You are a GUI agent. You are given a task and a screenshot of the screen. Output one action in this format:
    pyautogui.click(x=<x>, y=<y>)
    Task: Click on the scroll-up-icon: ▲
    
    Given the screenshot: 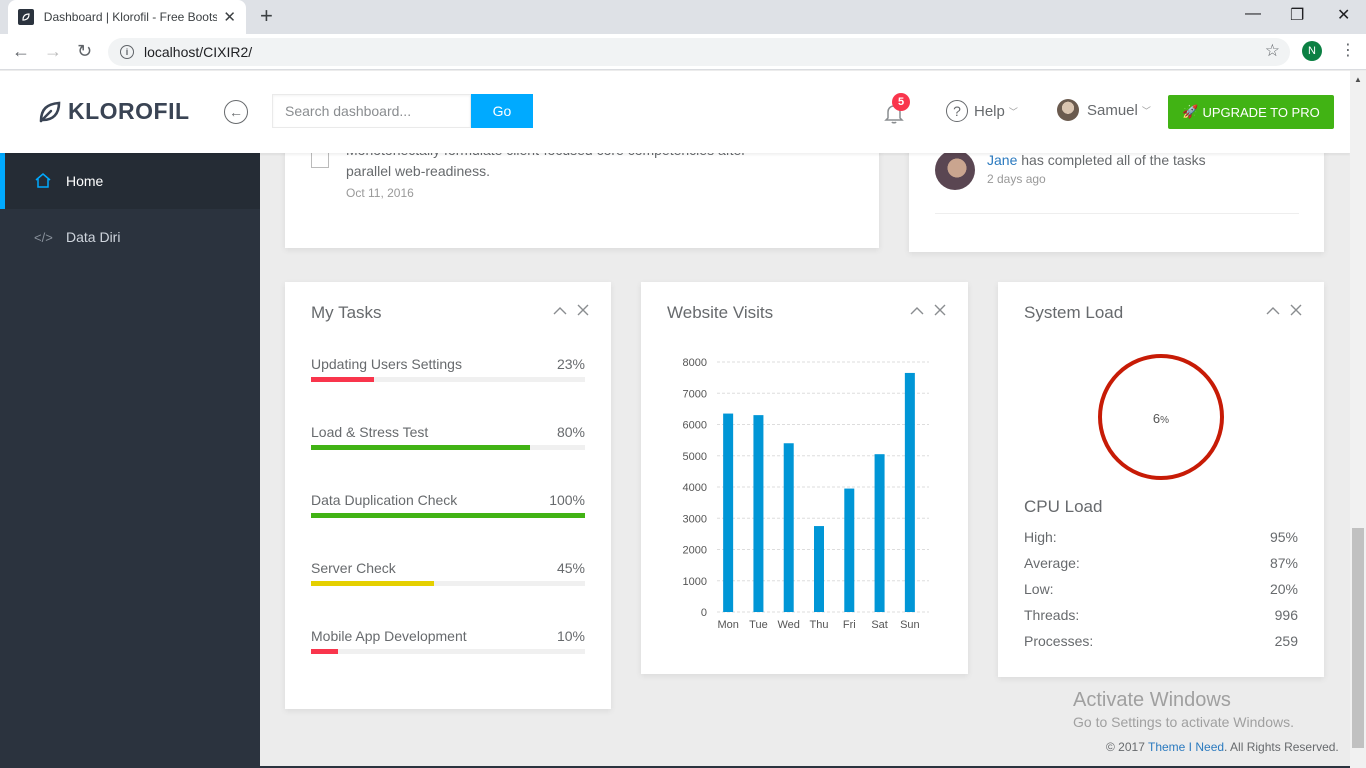 What is the action you would take?
    pyautogui.click(x=1358, y=79)
    